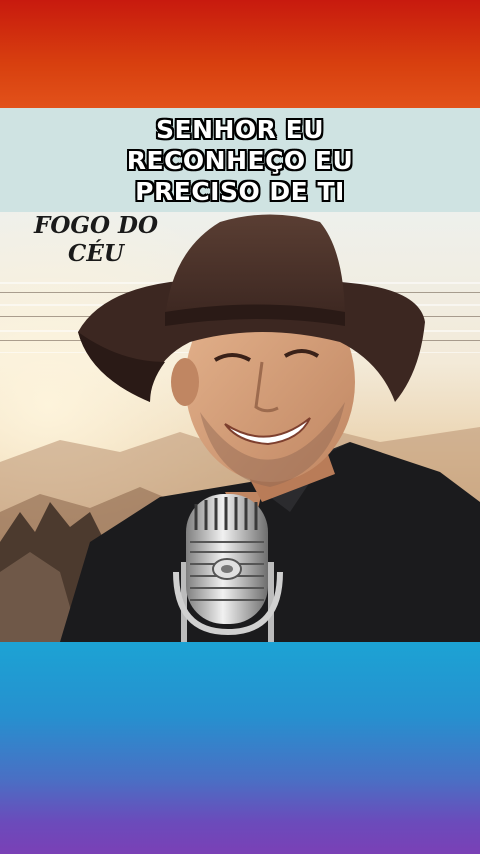 This screenshot has height=854, width=480. What do you see at coordinates (228, 568) in the screenshot?
I see `microphone-icon` at bounding box center [228, 568].